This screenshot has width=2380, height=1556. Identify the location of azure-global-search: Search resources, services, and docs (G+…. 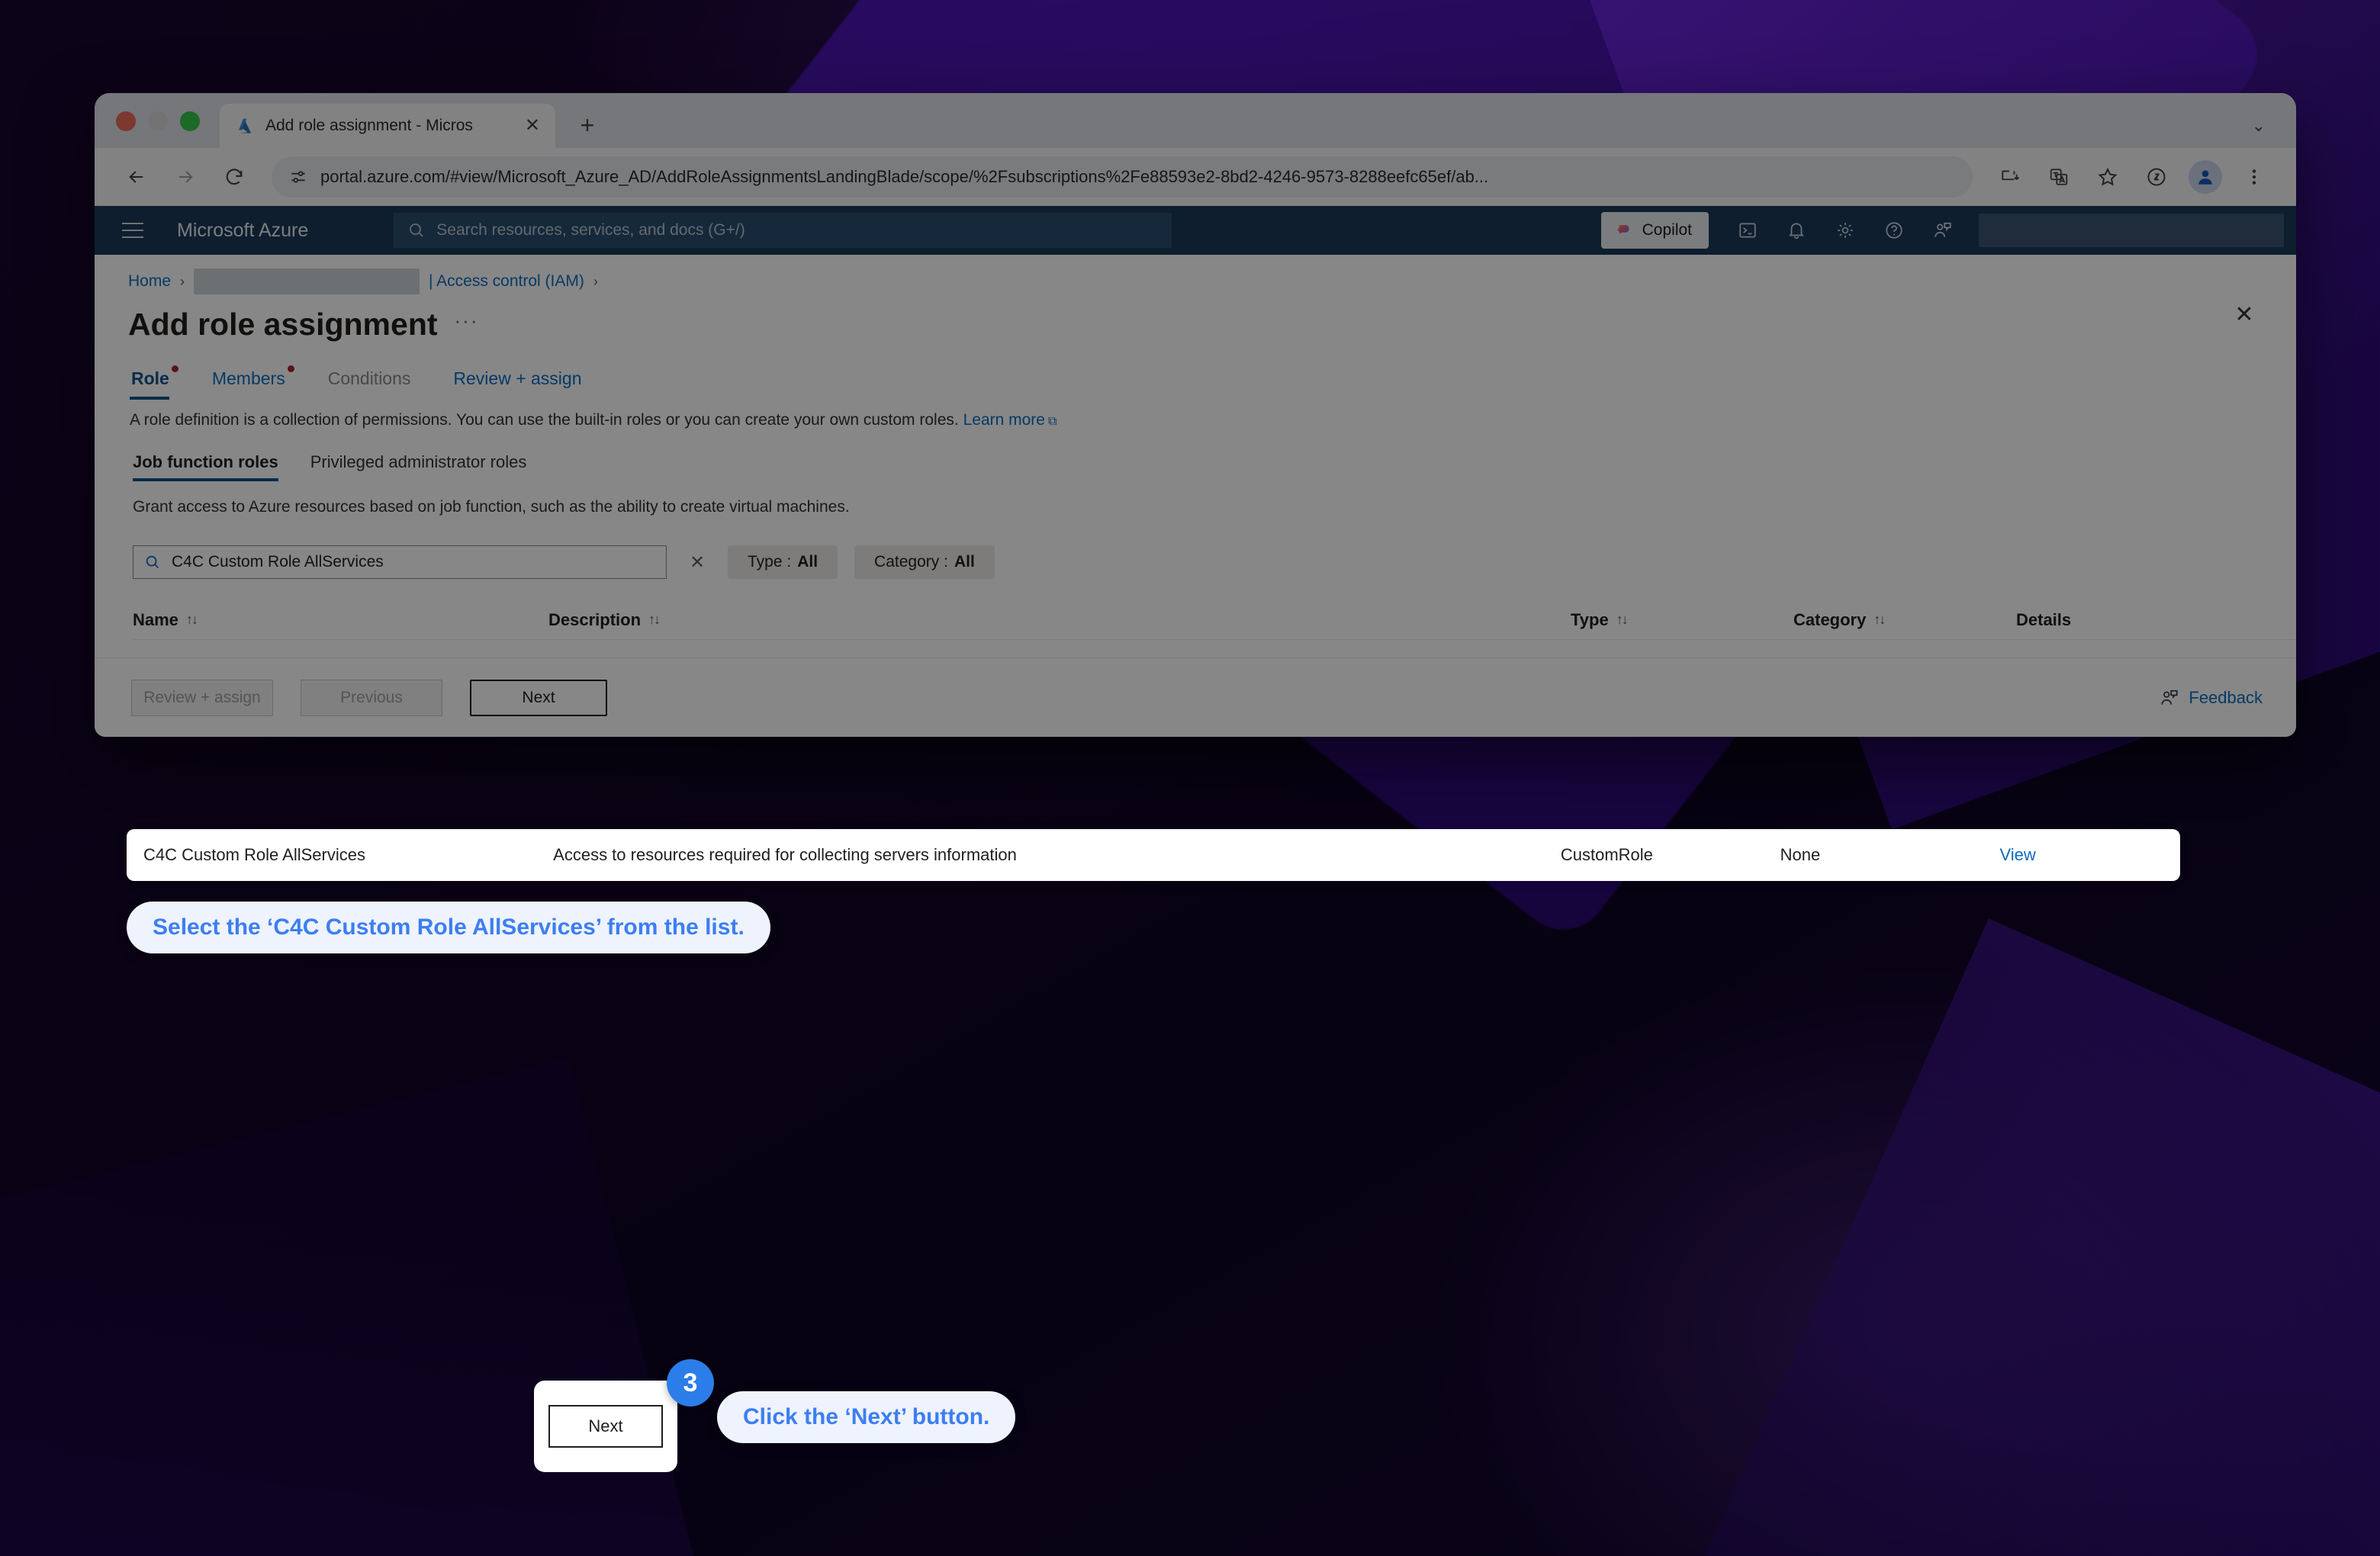
(783, 230).